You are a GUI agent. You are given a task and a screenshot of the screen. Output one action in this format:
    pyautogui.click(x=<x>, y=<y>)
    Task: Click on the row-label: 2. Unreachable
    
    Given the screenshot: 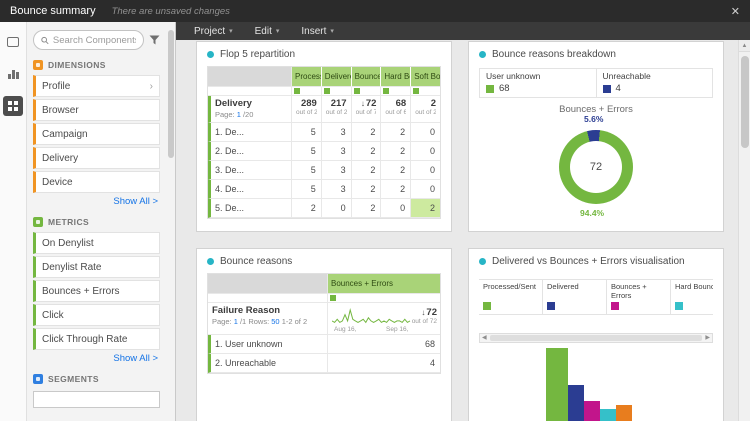 What is the action you would take?
    pyautogui.click(x=268, y=363)
    